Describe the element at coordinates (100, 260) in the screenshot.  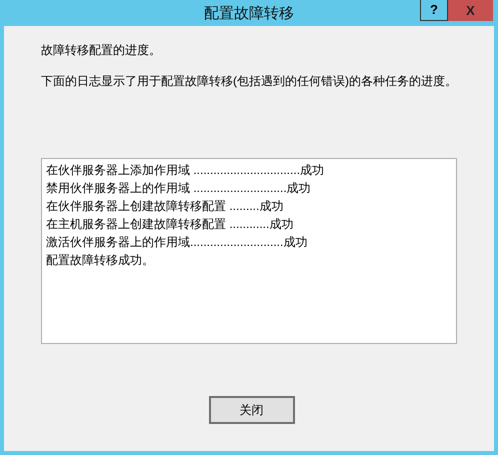
I see `log-line: 配置故障转移成功。` at that location.